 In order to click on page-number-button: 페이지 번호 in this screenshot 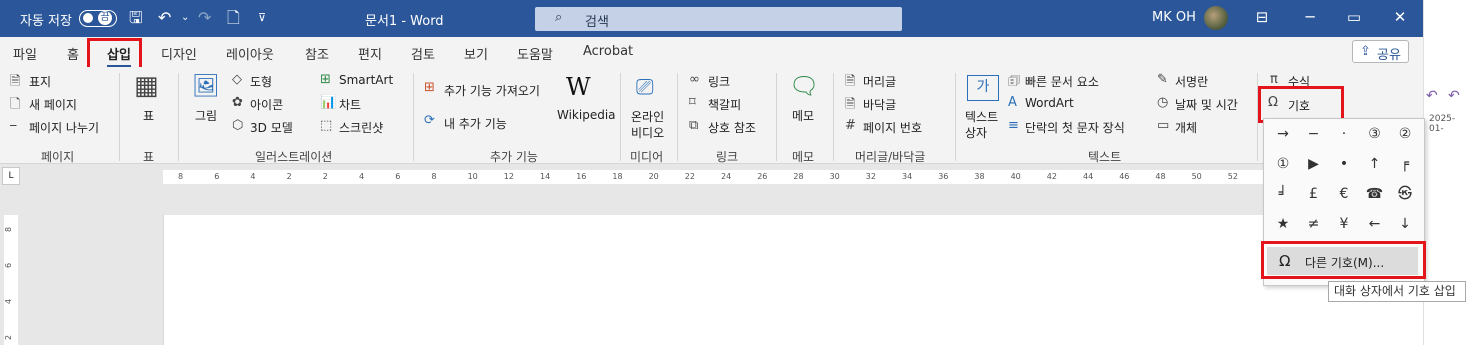, I will do `click(892, 127)`.